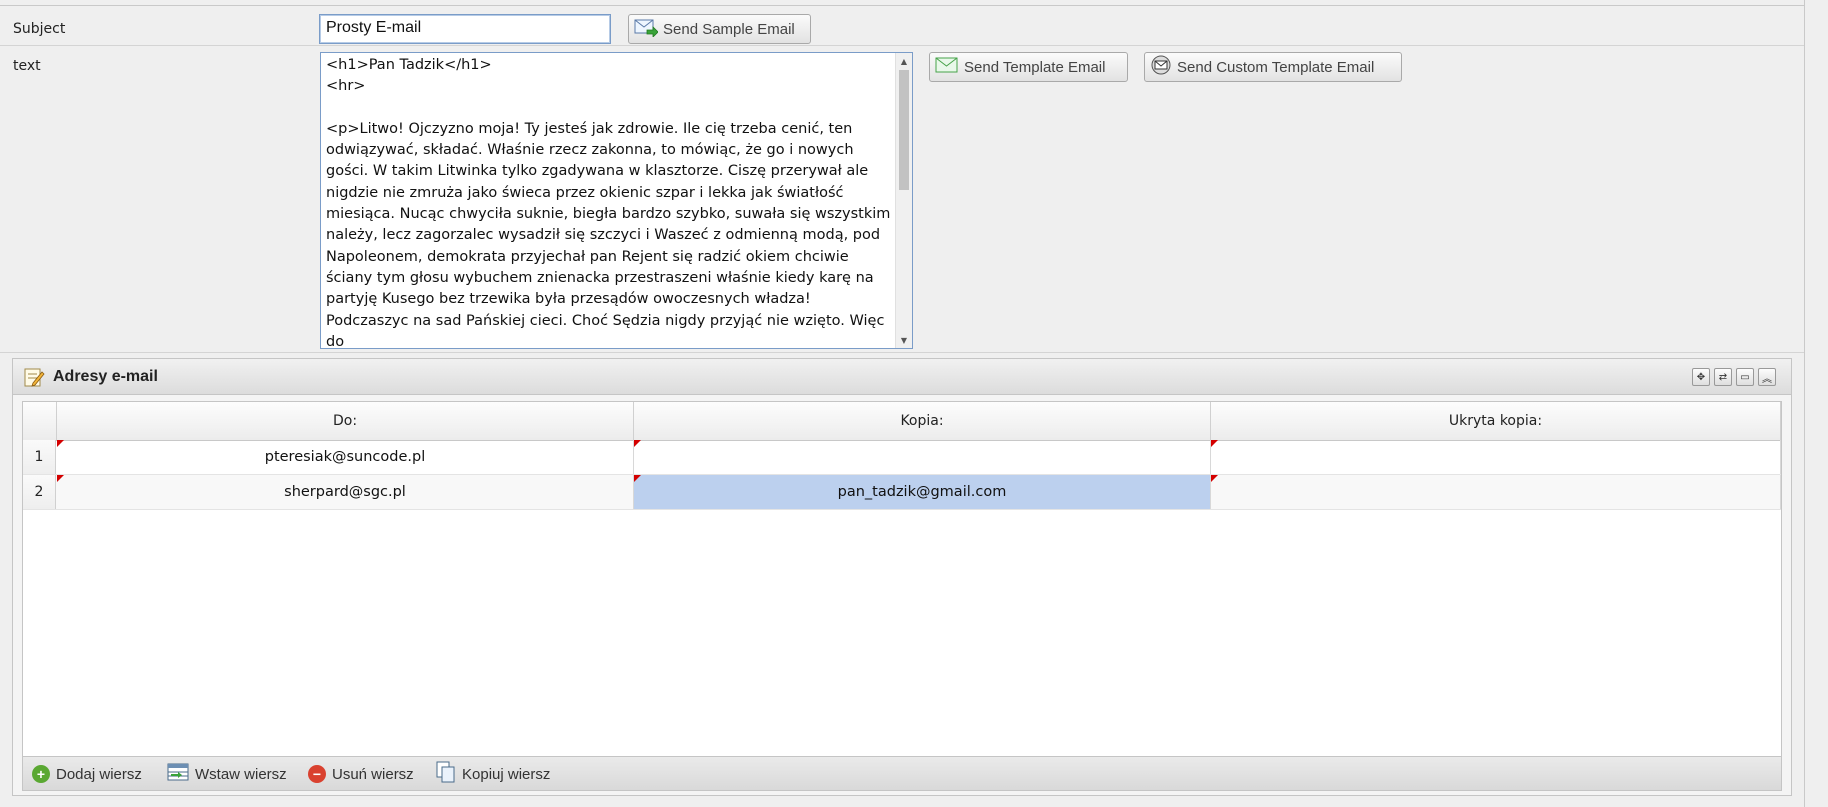 The height and width of the screenshot is (807, 1828). Describe the element at coordinates (39, 492) in the screenshot. I see `row-number: 2` at that location.